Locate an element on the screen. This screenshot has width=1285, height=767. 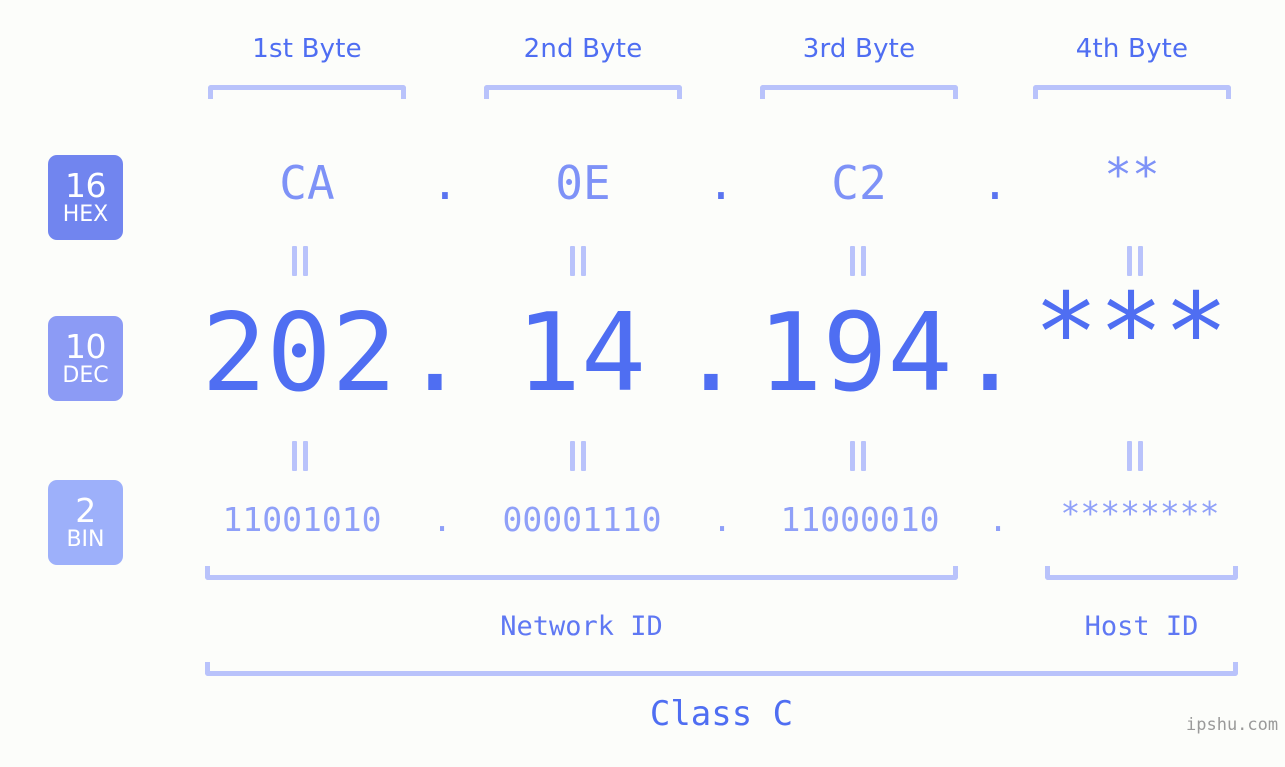
base-badge-dec-name: DEC is located at coordinates (85, 375).